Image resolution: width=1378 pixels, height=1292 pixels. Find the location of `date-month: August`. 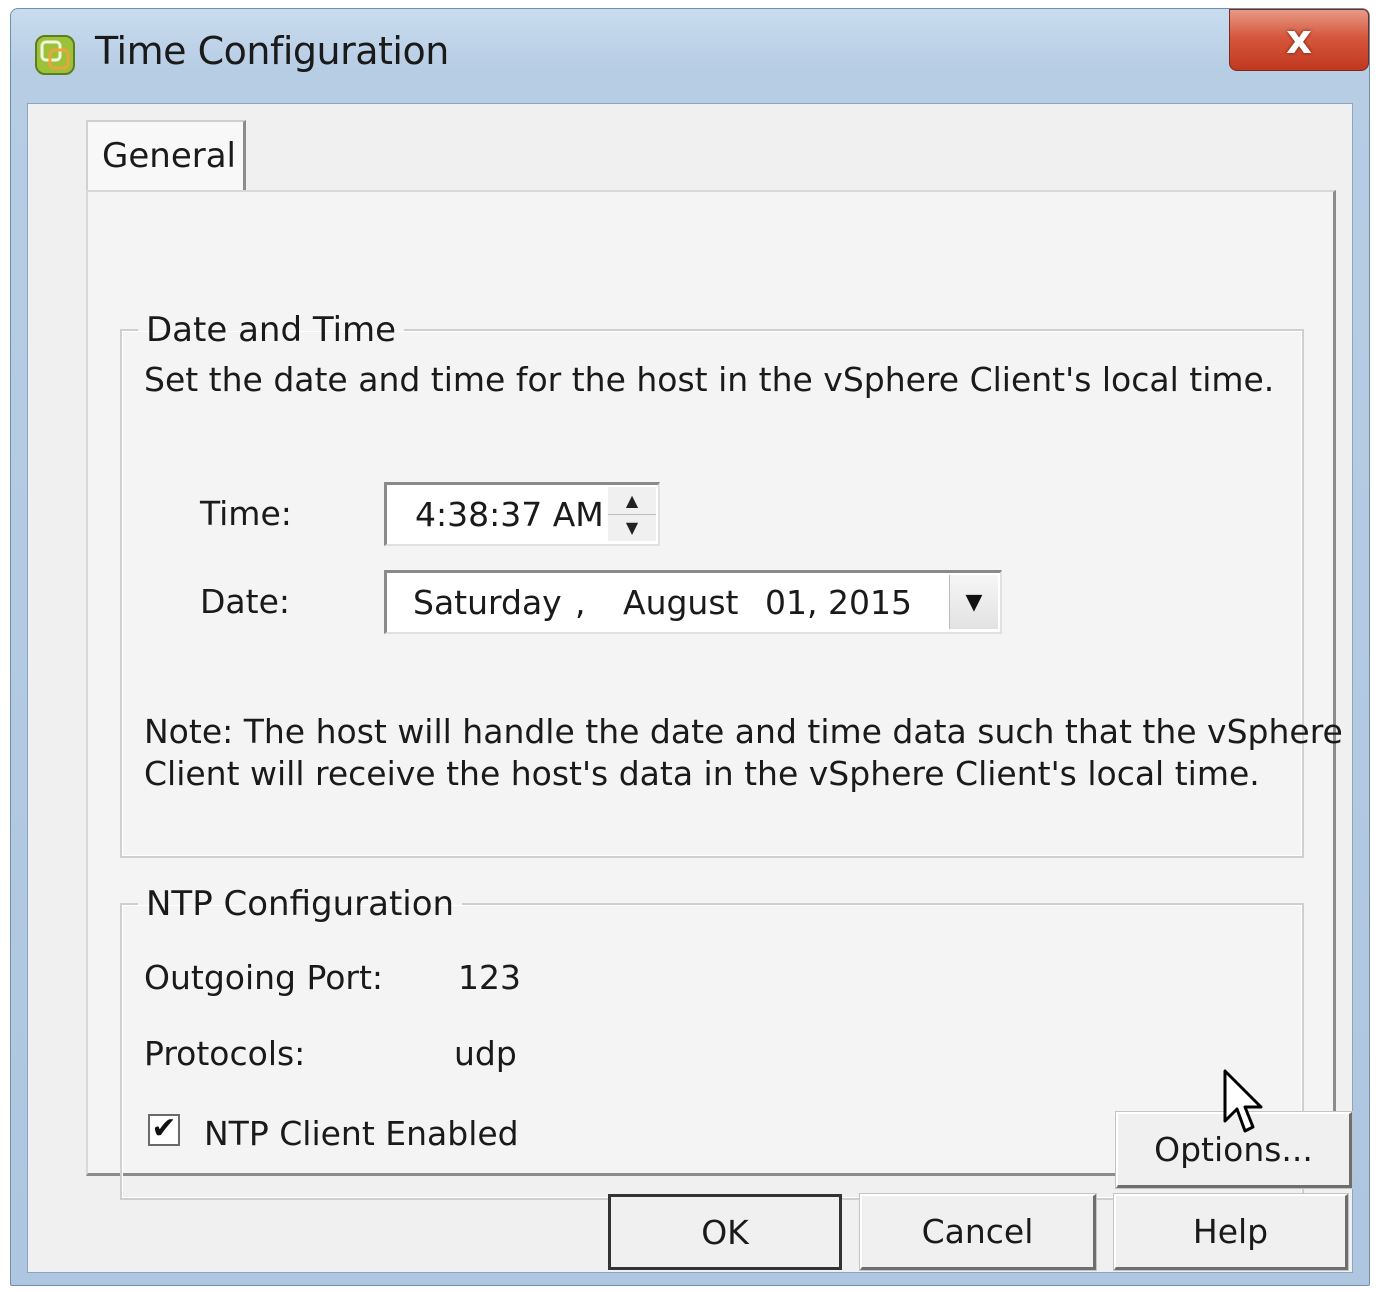

date-month: August is located at coordinates (681, 602).